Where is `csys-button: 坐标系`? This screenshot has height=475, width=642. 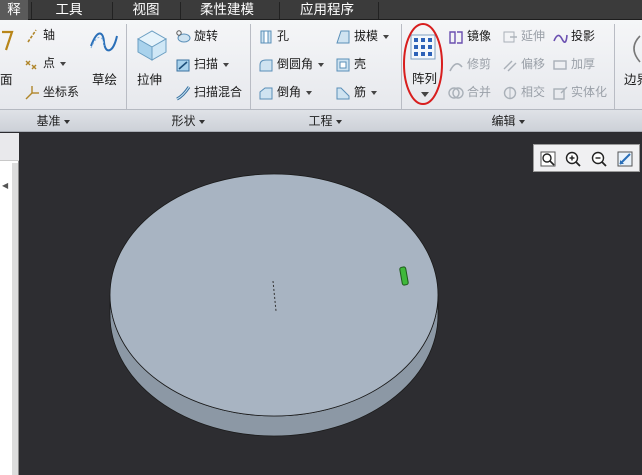 csys-button: 坐标系 is located at coordinates (51, 92).